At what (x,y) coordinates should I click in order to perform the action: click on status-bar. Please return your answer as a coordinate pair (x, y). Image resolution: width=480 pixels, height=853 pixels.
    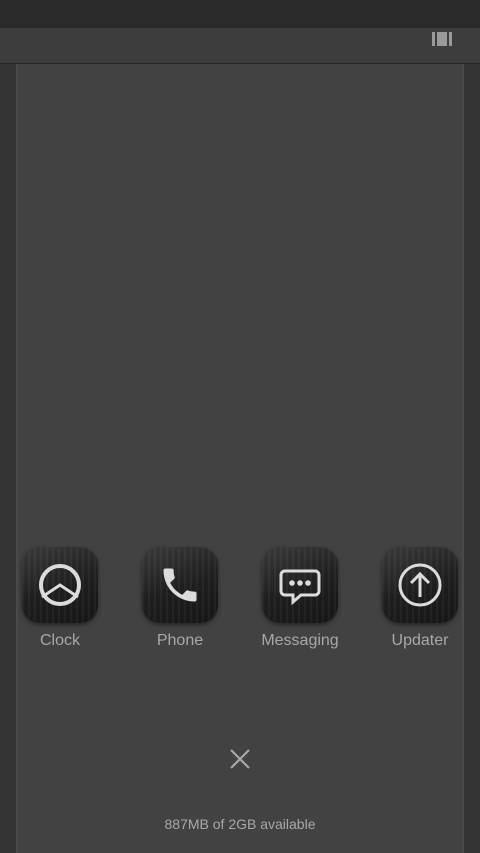
    Looking at the image, I should click on (240, 14).